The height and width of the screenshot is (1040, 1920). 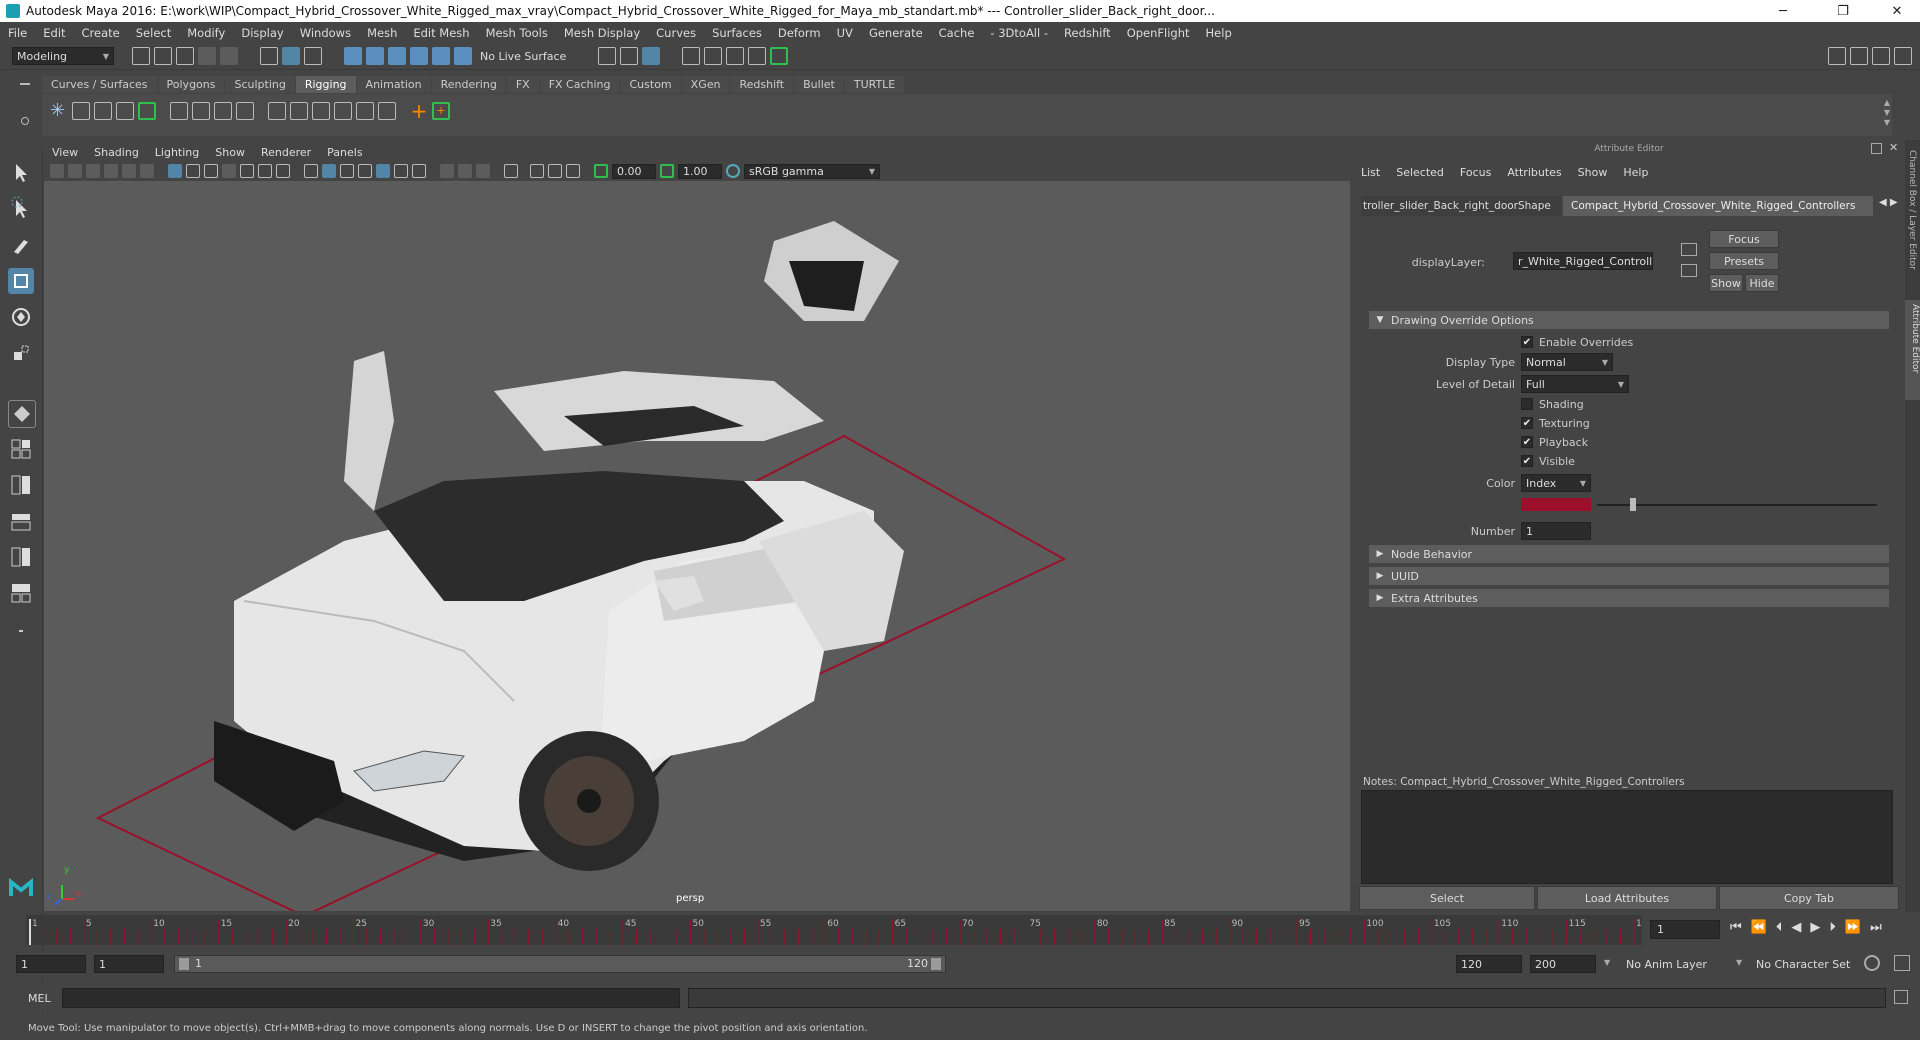 What do you see at coordinates (201, 111) in the screenshot?
I see `paint-weights-icon` at bounding box center [201, 111].